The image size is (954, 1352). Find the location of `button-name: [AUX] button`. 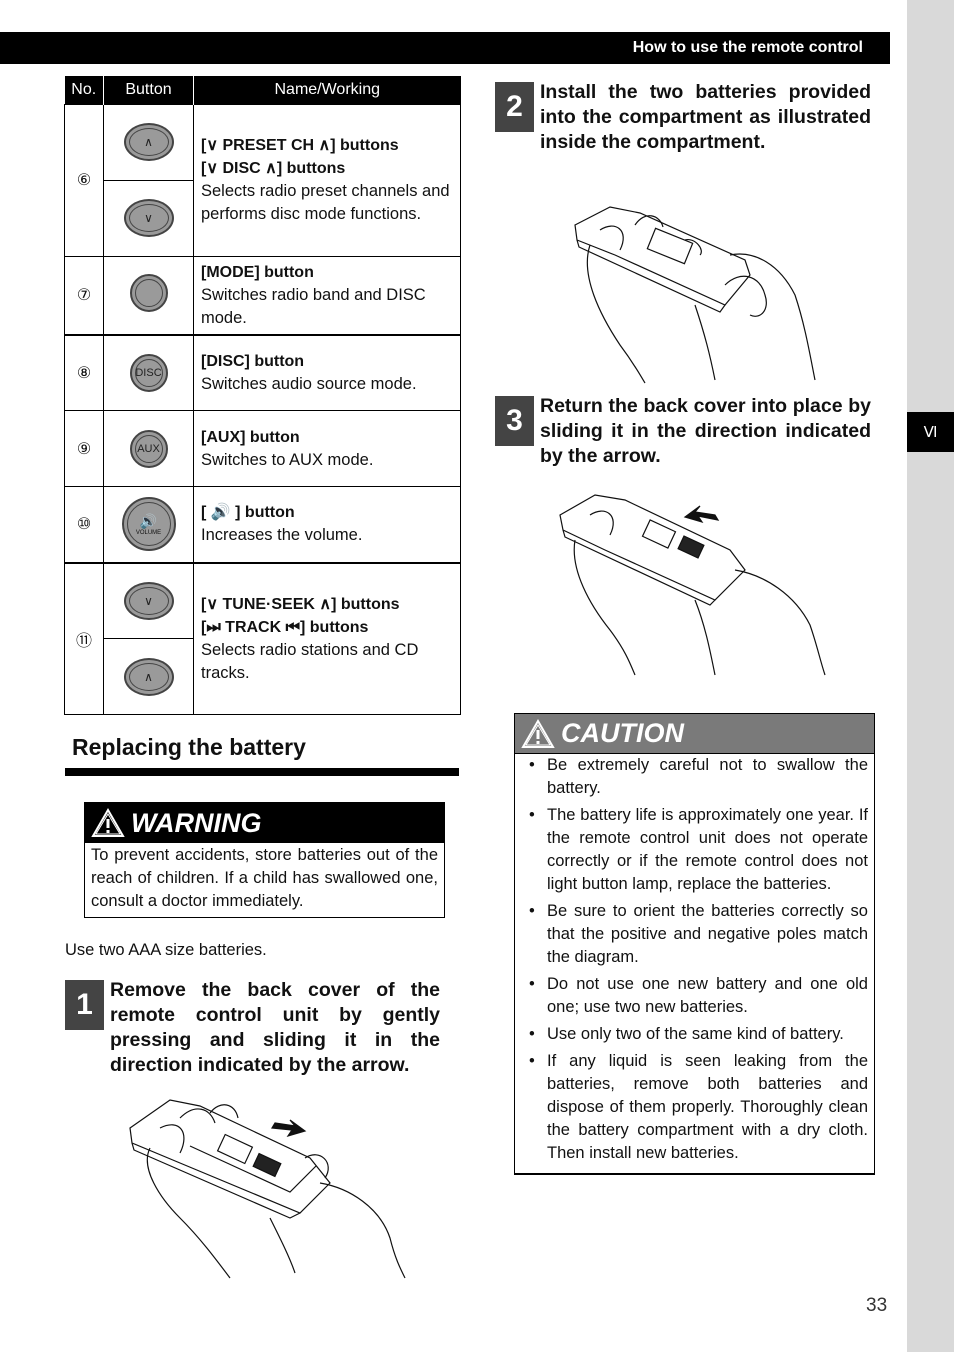

button-name: [AUX] button is located at coordinates (250, 437).